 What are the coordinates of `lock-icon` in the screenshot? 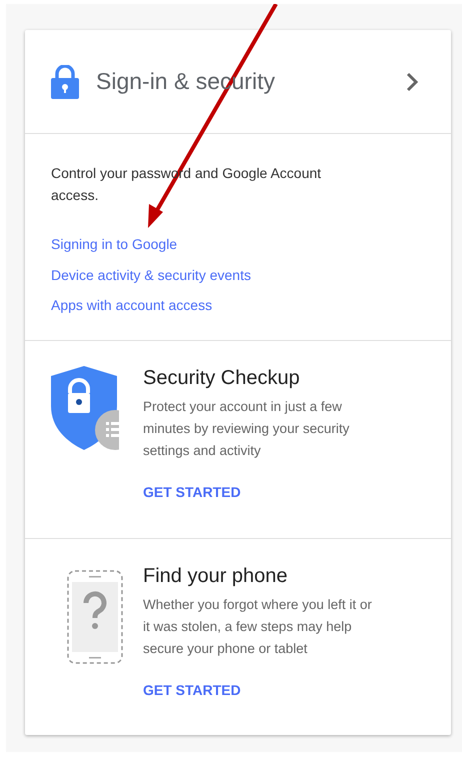 It's located at (65, 81).